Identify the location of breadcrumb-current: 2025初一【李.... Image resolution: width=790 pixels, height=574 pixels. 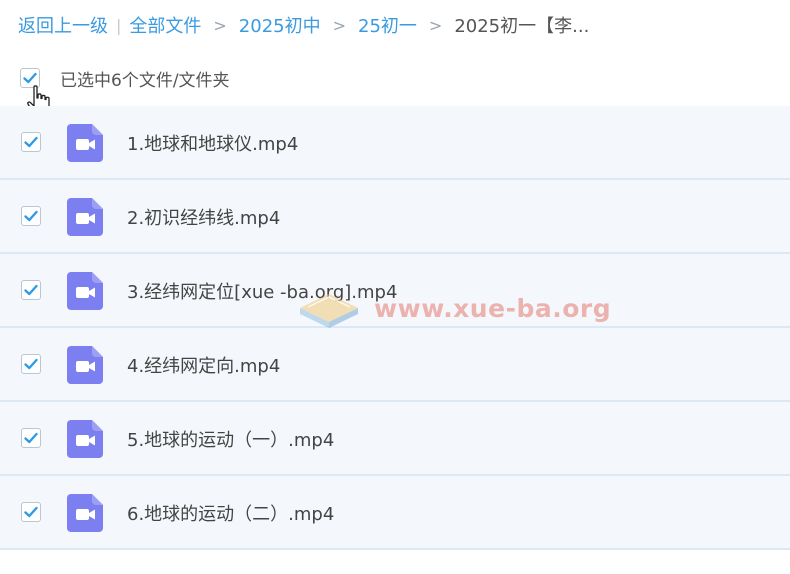
(522, 26).